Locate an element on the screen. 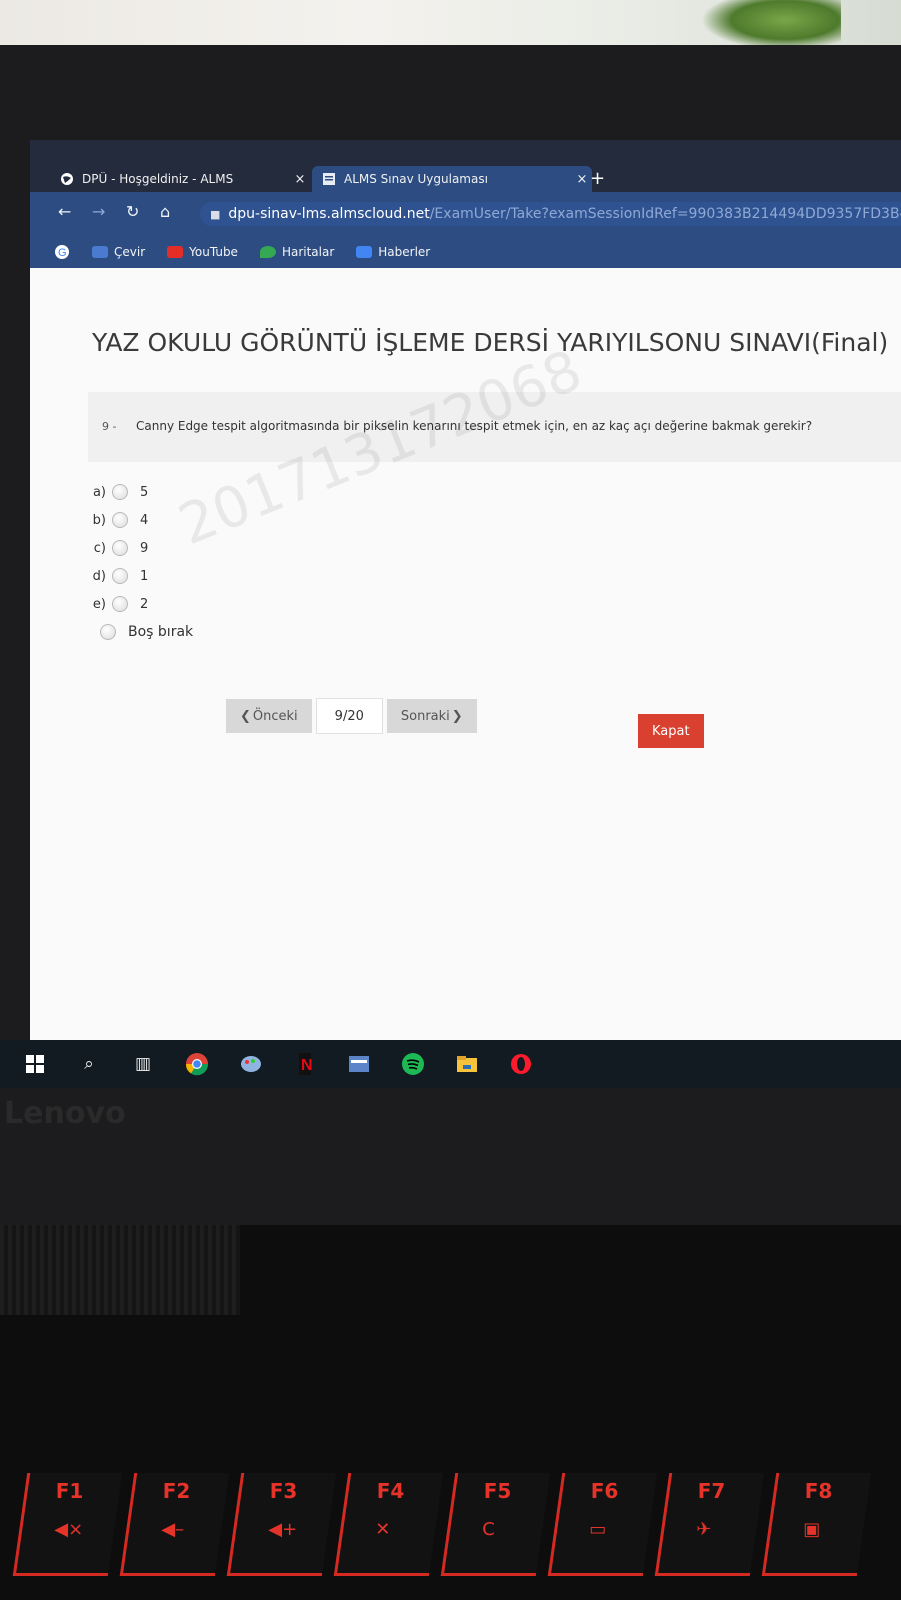 This screenshot has height=1600, width=901. forward-arrow-icon: → is located at coordinates (98, 211).